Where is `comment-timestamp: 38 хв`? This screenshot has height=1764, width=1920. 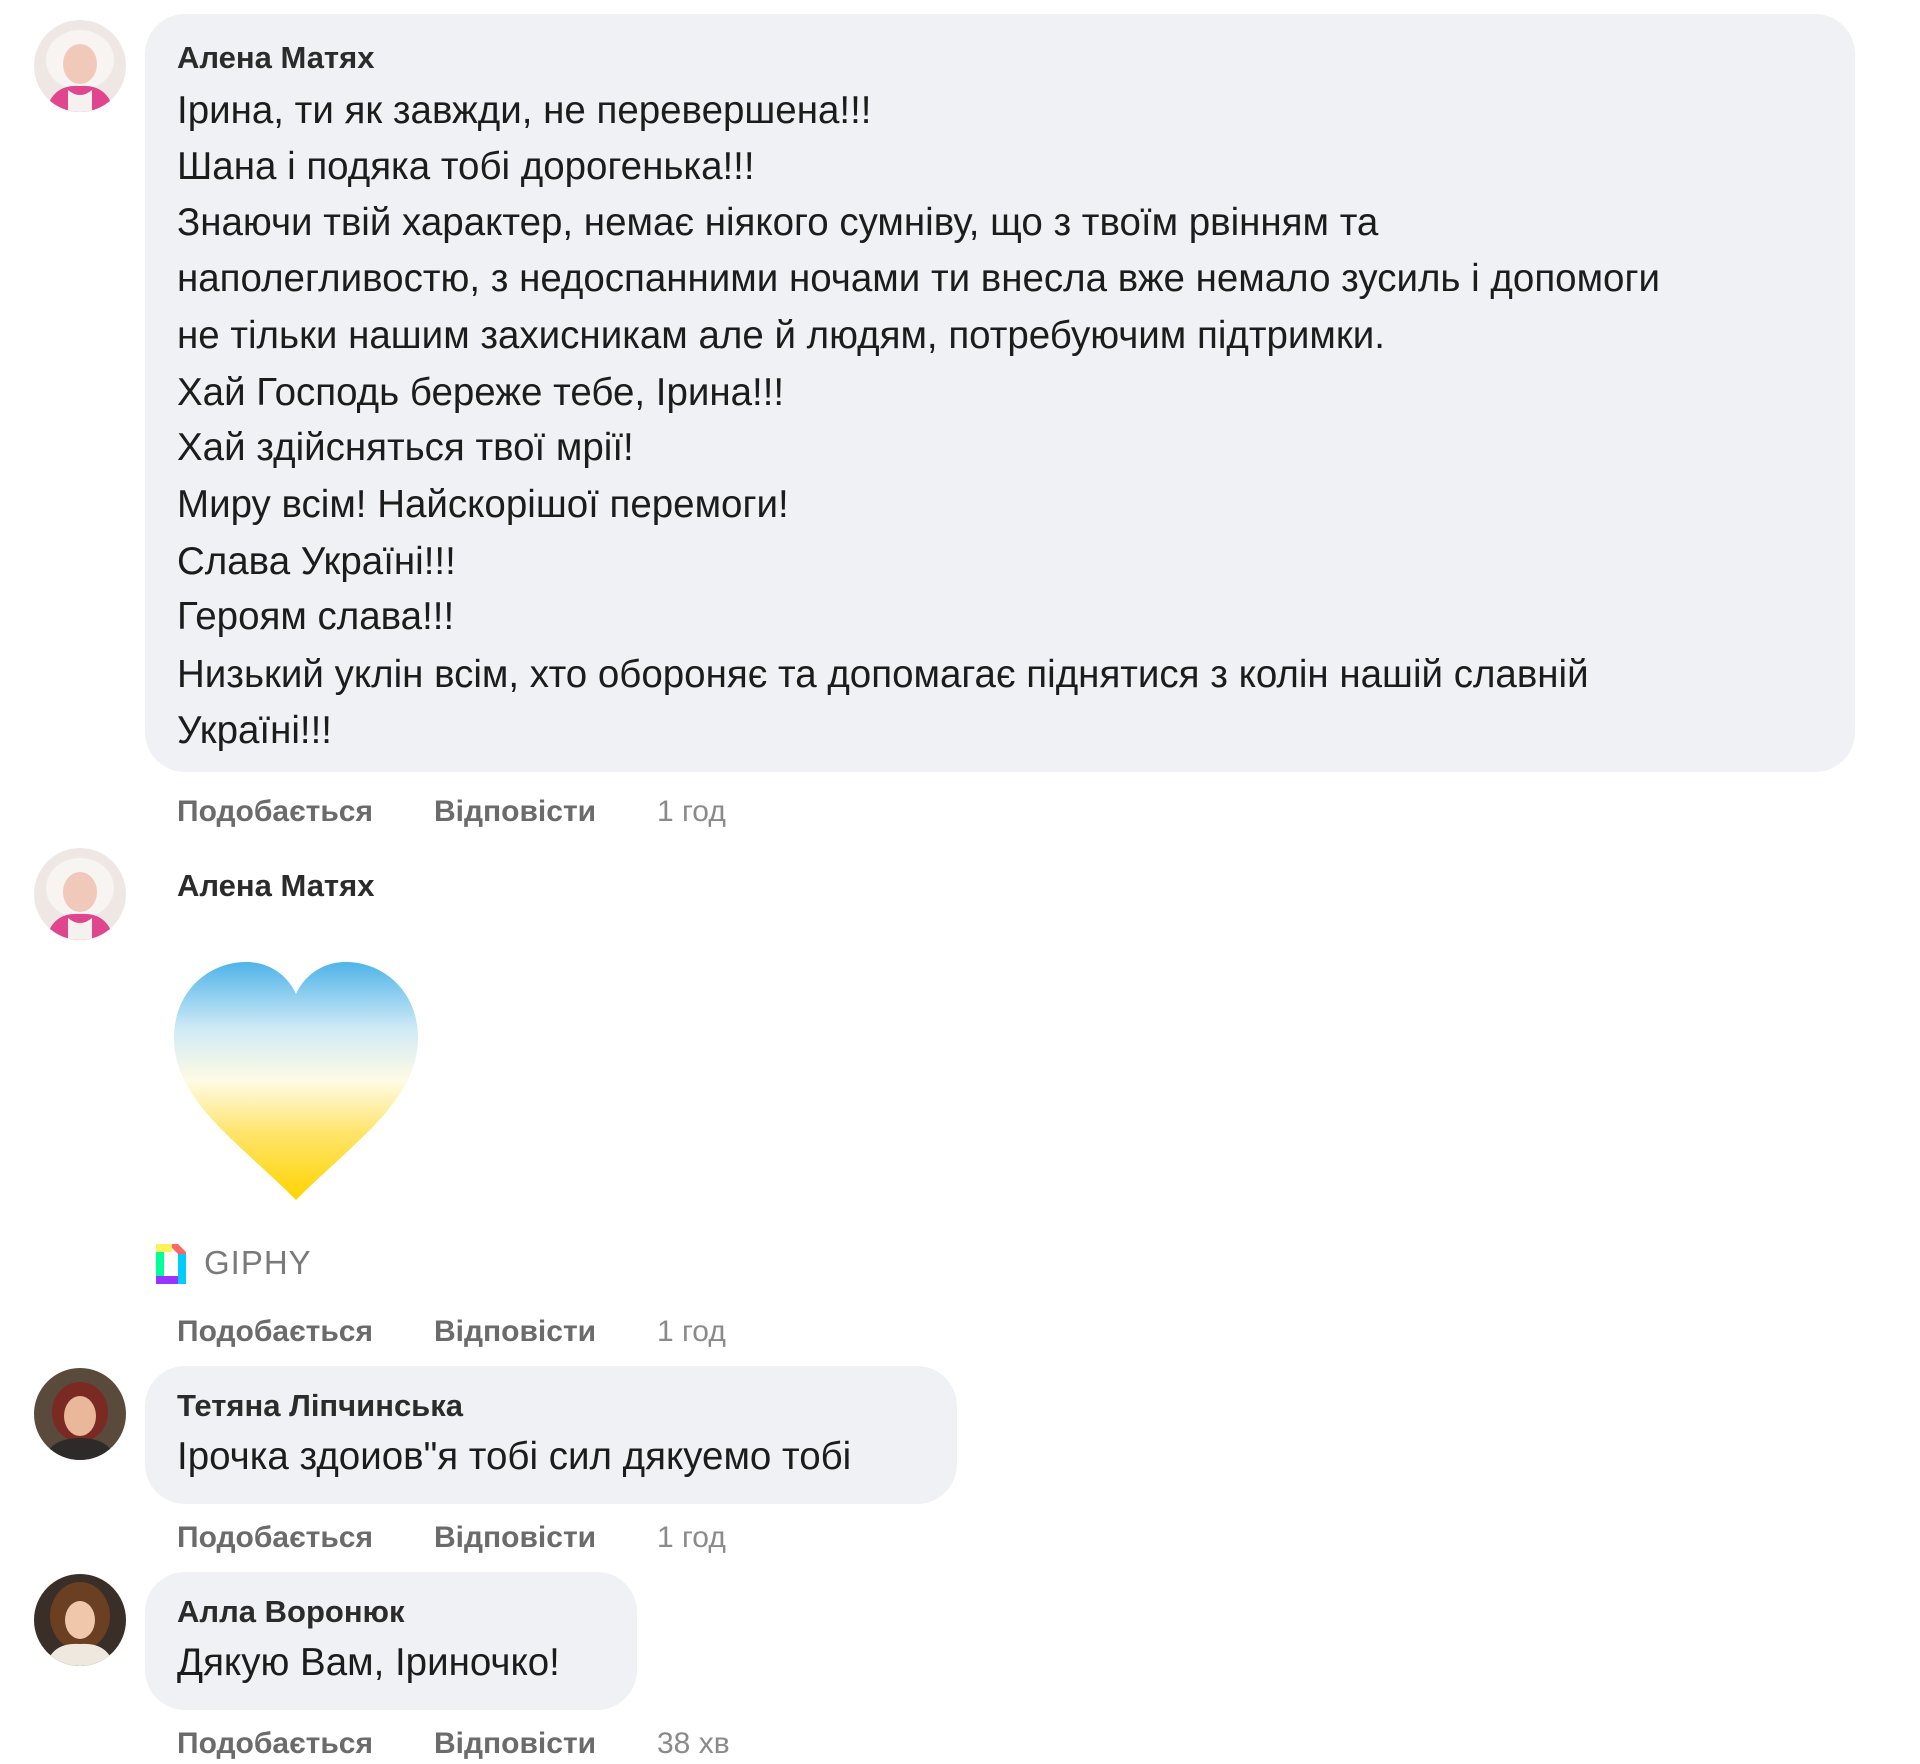
comment-timestamp: 38 хв is located at coordinates (693, 1744).